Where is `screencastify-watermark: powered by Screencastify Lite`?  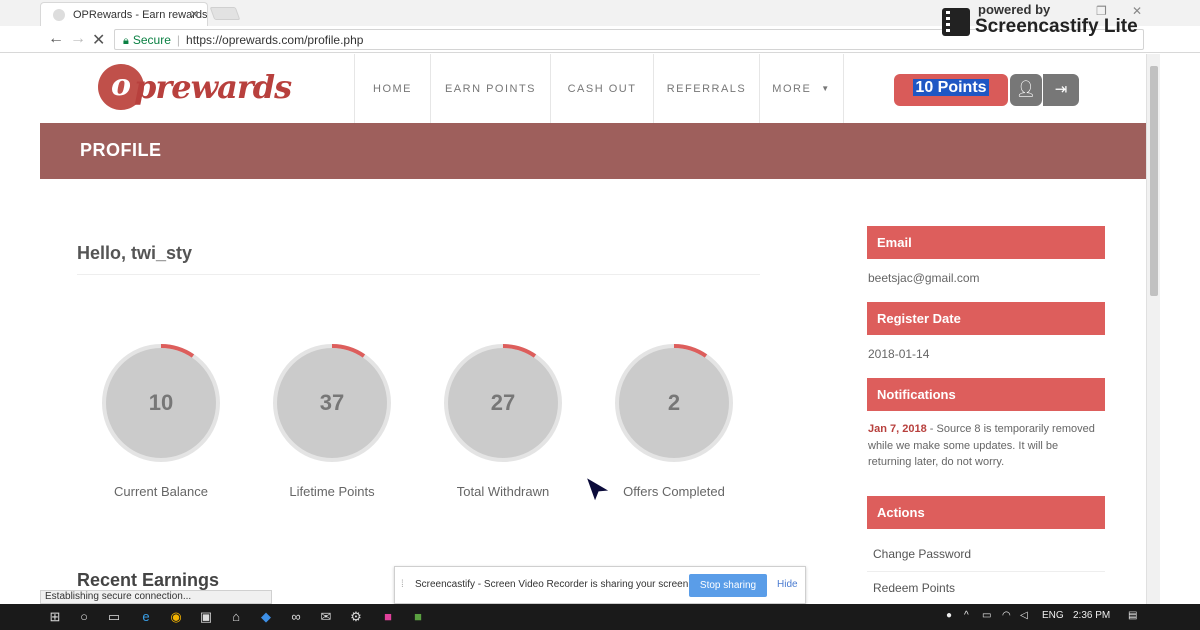
screencastify-watermark: powered by Screencastify Lite is located at coordinates (1050, 21).